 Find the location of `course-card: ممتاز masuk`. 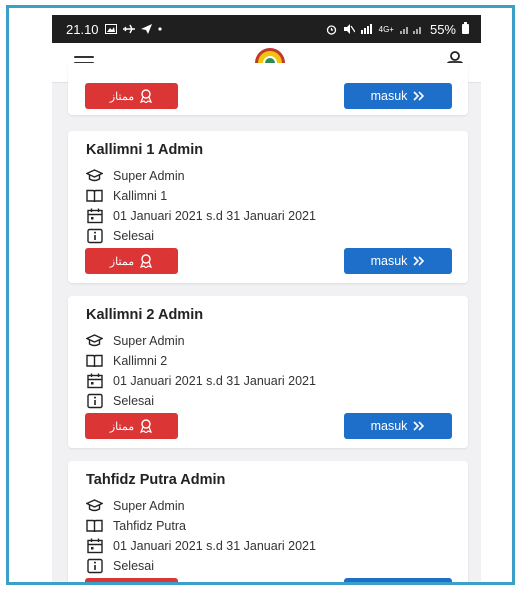

course-card: ممتاز masuk is located at coordinates (268, 89).